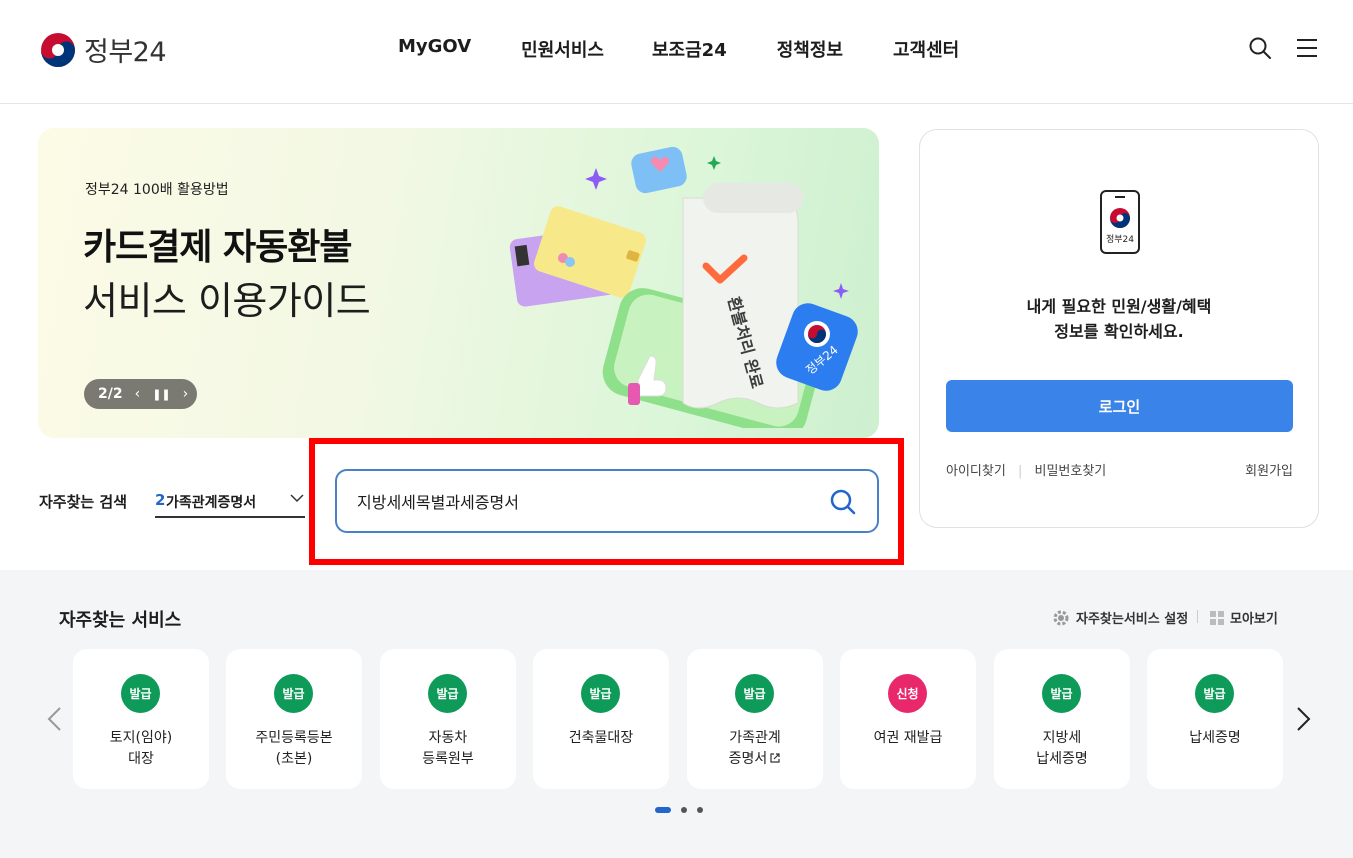  Describe the element at coordinates (926, 49) in the screenshot. I see `nav-customer-center: 고객센터` at that location.